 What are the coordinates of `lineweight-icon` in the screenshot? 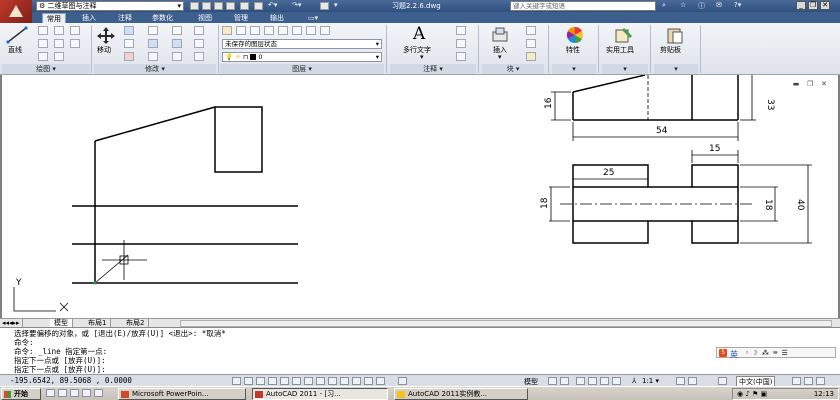 It's located at (344, 381).